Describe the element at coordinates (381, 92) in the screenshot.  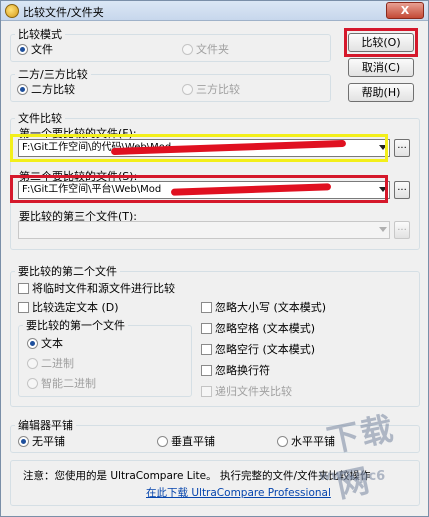
I see `help-button: 帮助(H)` at that location.